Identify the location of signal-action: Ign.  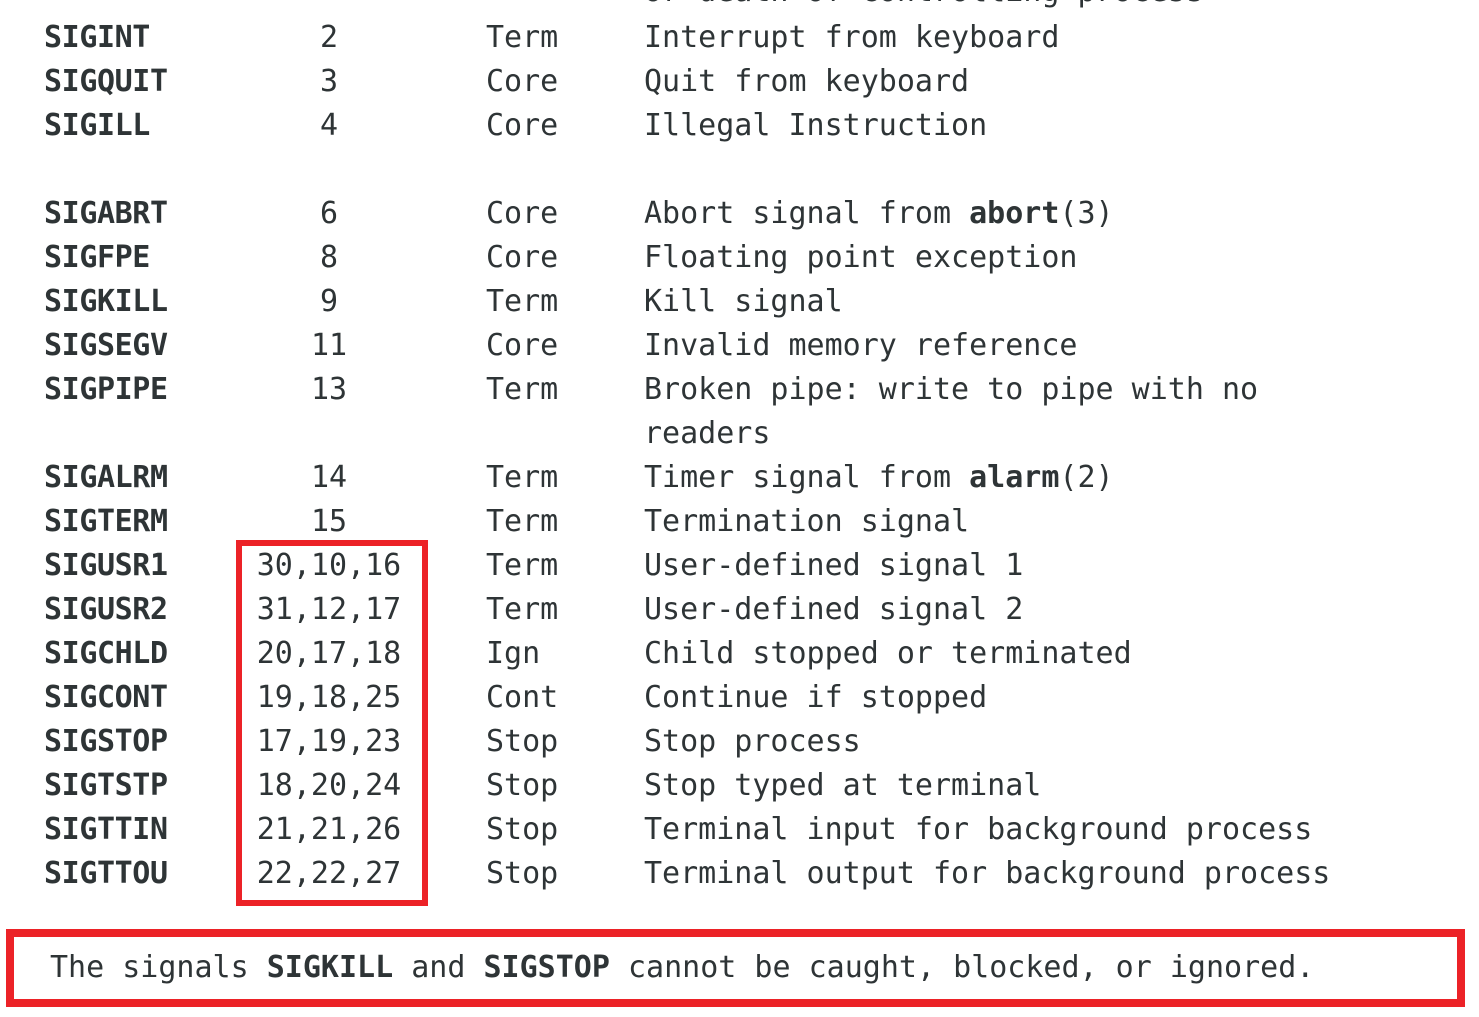
(513, 653).